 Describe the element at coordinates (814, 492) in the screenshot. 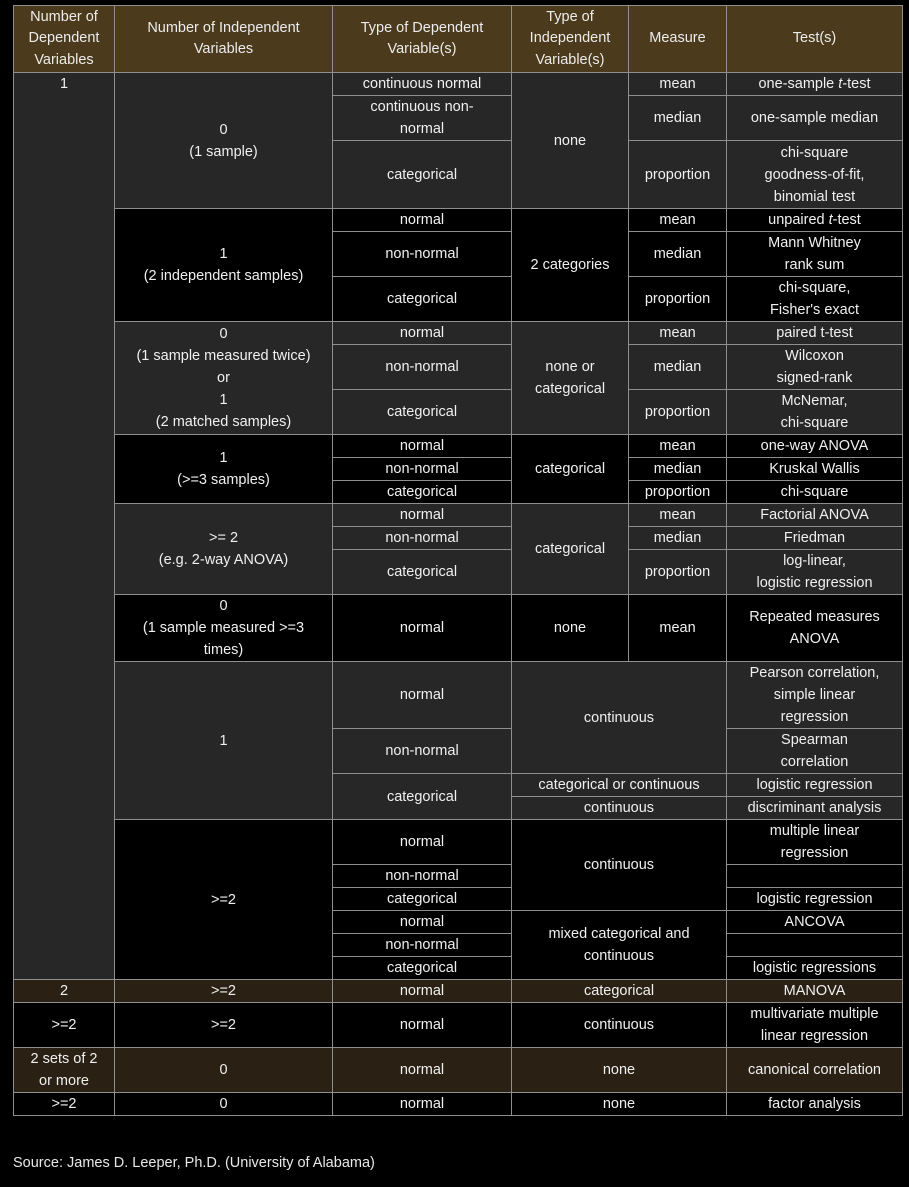

I see `test-cell: chi-square` at that location.